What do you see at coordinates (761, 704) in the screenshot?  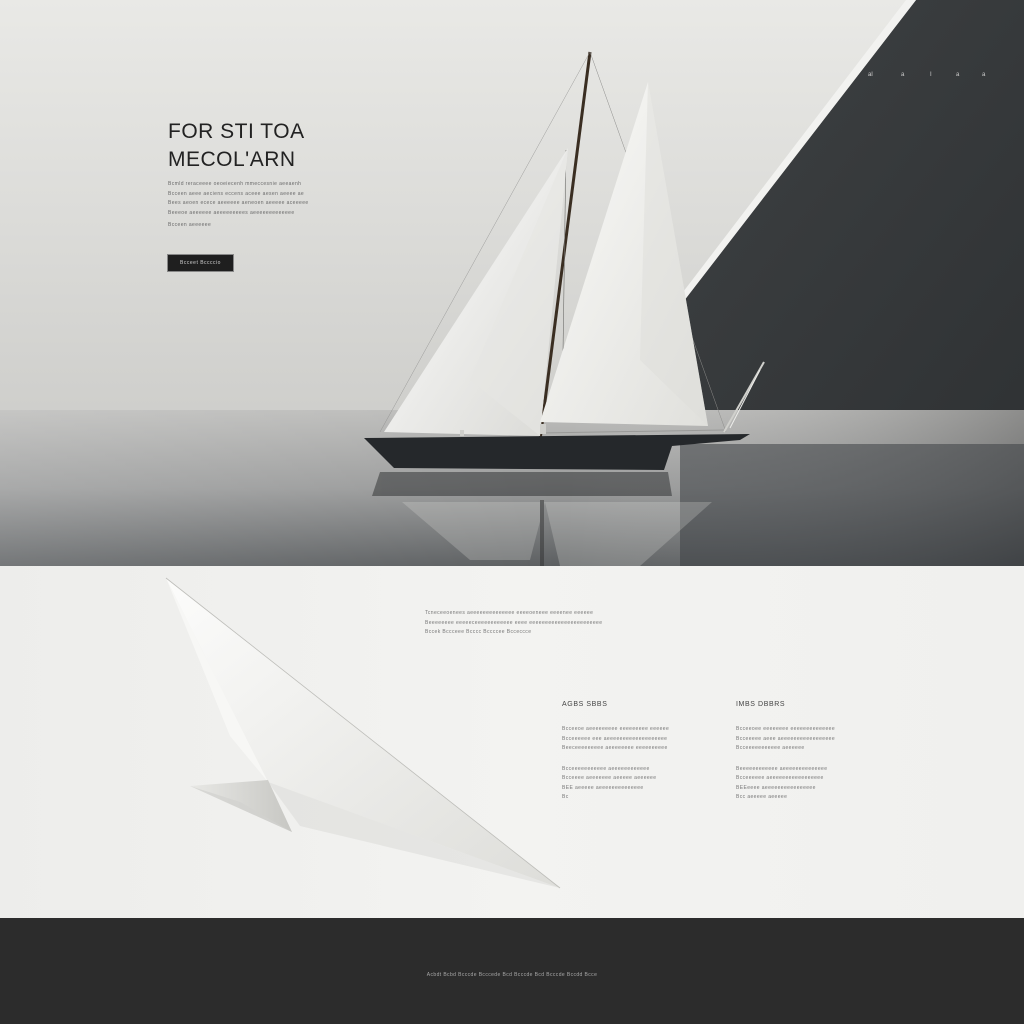 I see `column-title: IMBS DBBRS` at bounding box center [761, 704].